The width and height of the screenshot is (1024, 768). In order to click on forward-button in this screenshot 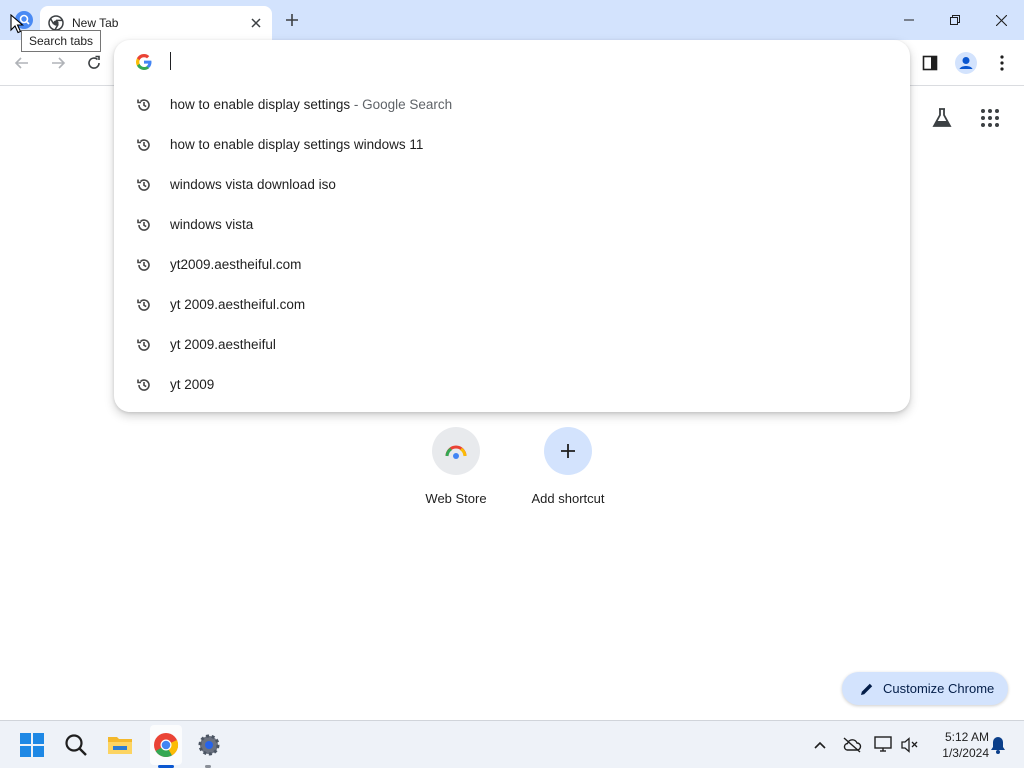, I will do `click(58, 63)`.